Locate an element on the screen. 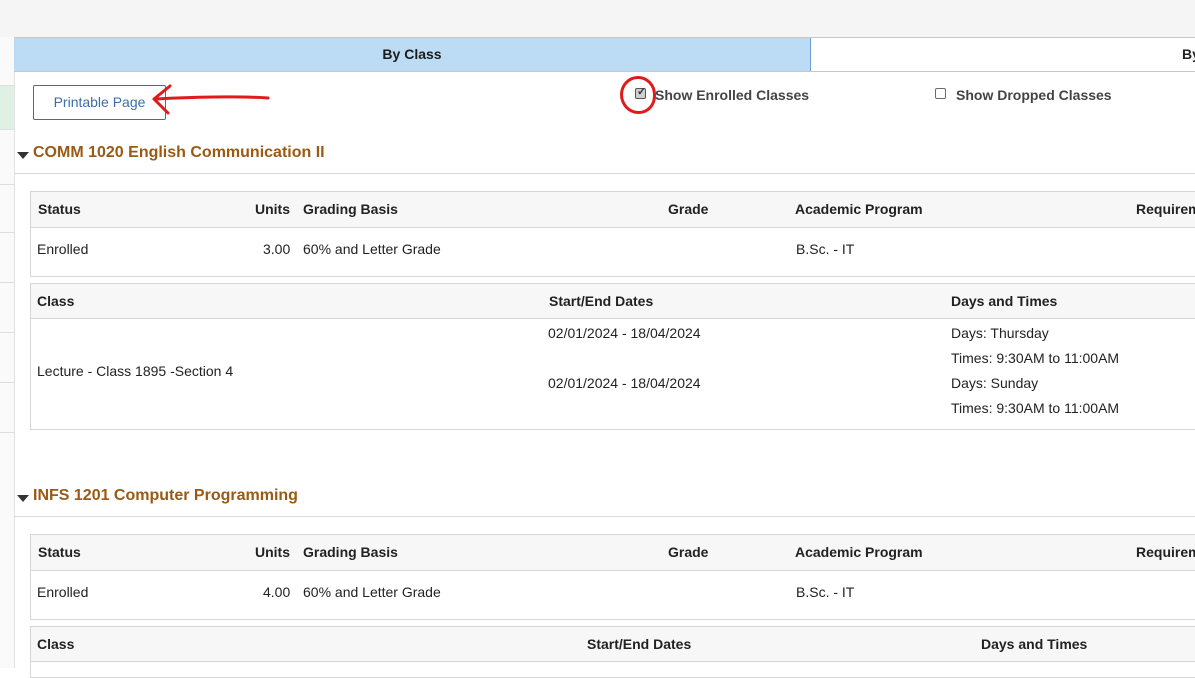  view-tabs: By Class By is located at coordinates (604, 54).